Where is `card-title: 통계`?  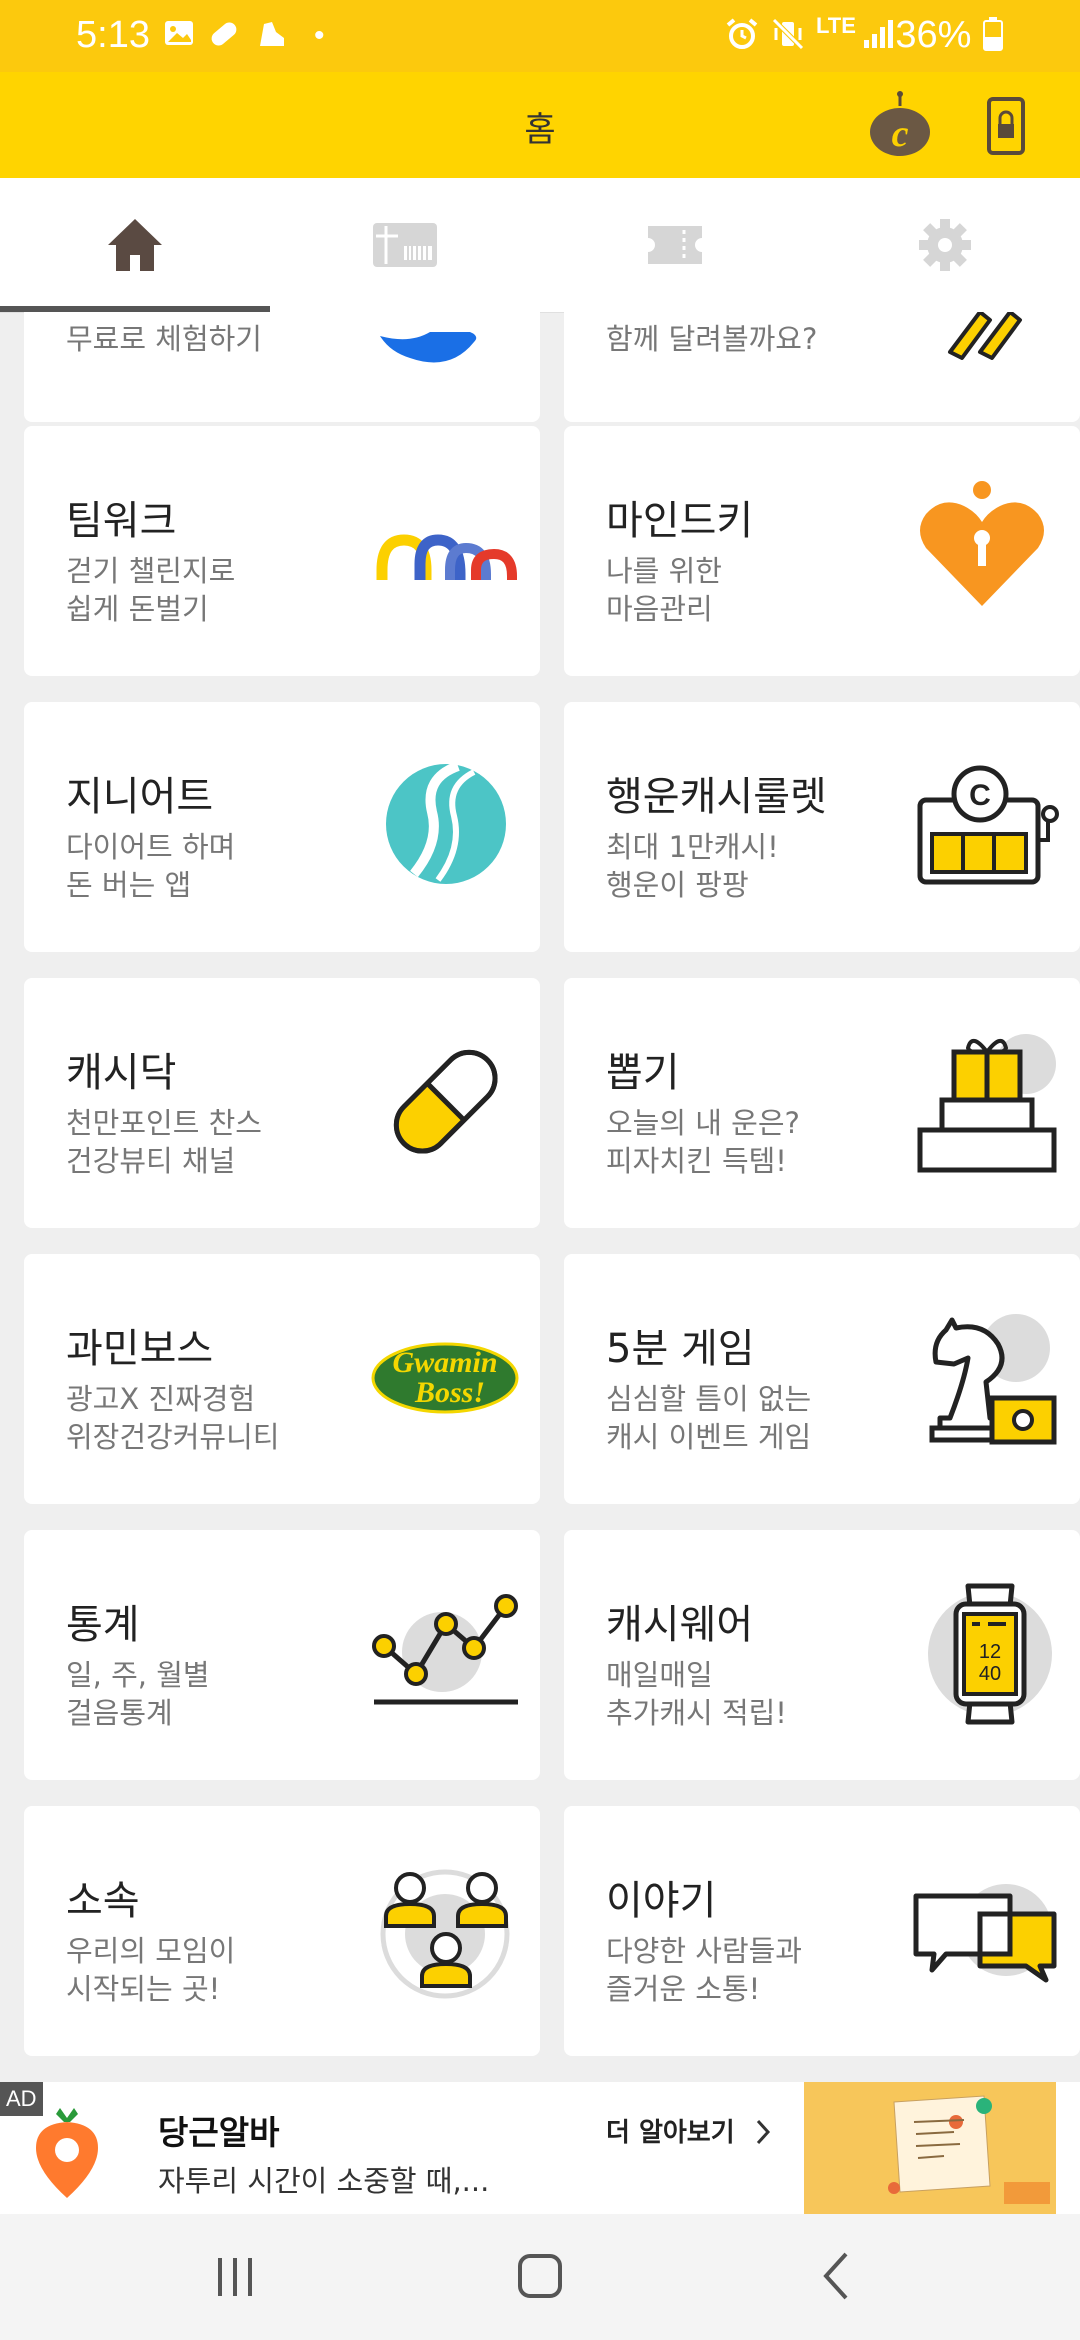
card-title: 통계 is located at coordinates (103, 1625).